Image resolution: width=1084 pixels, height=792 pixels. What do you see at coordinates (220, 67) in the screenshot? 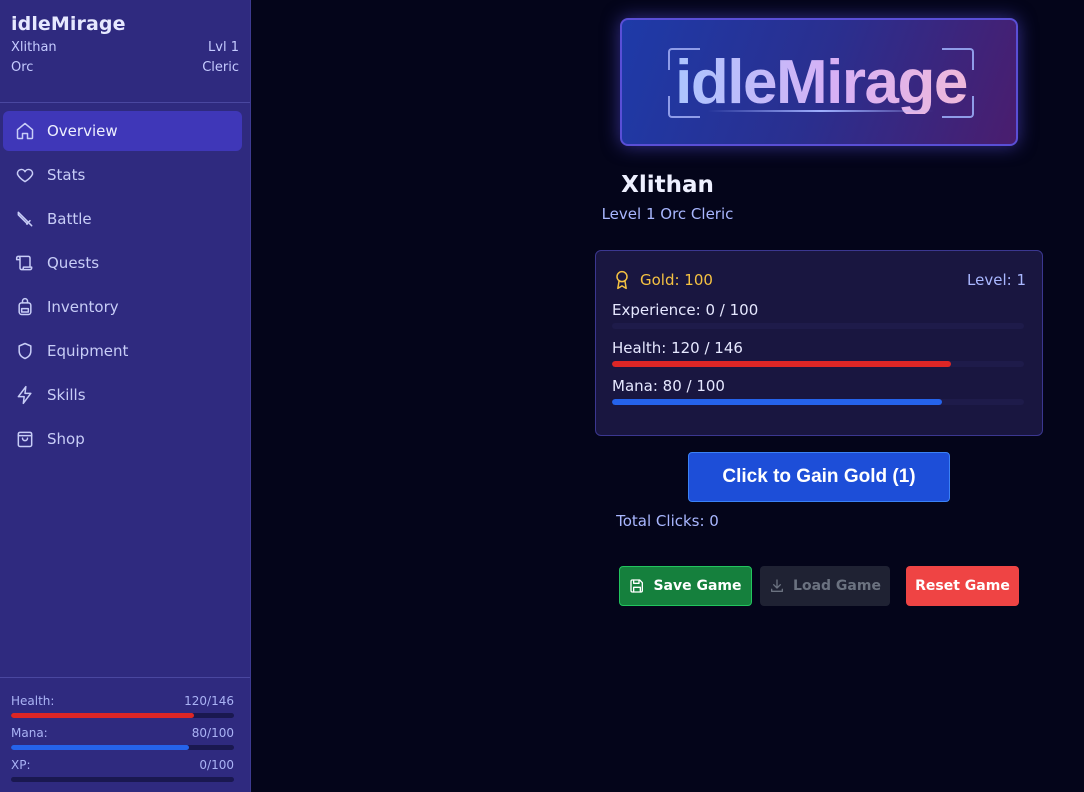
I see `character-class: Cleric` at bounding box center [220, 67].